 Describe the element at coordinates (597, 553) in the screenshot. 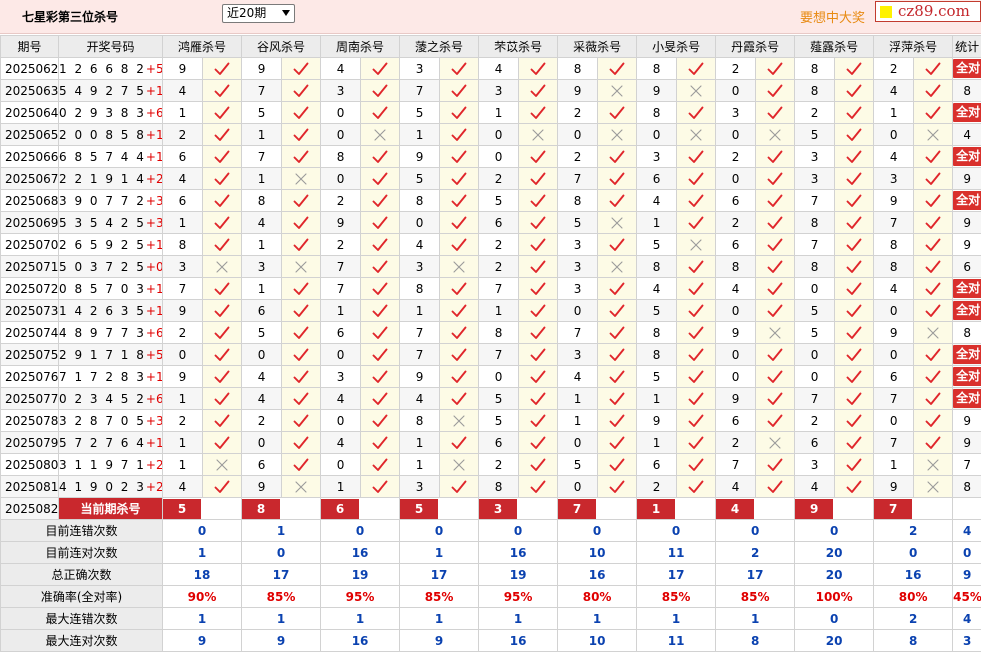

I see `stats-value: 10` at that location.